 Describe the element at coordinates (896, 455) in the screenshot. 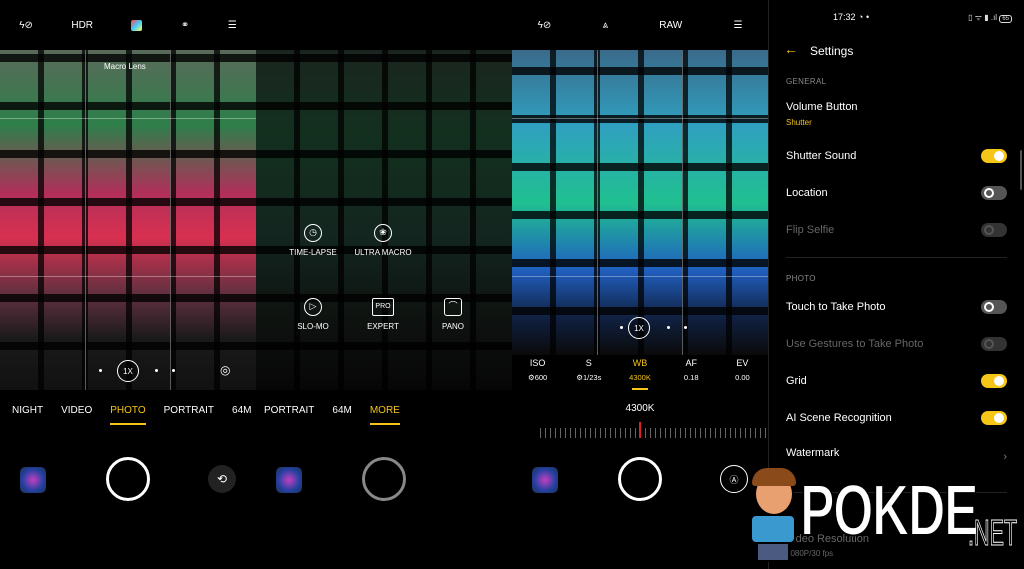

I see `watermark-setting: Watermark ›` at that location.